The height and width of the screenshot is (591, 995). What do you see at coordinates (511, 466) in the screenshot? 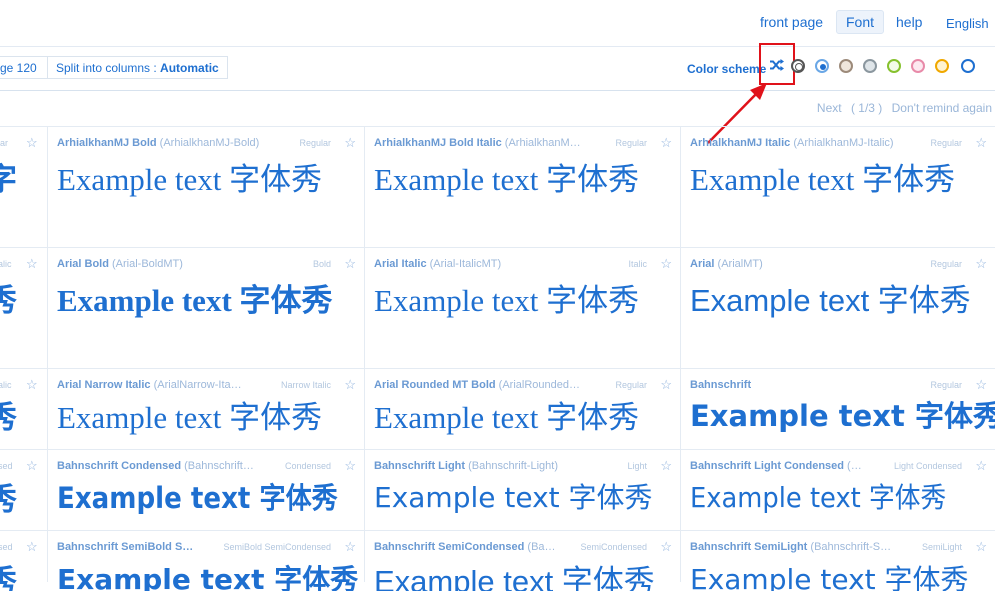
I see `font-postscript-name: (Bahnschrift-Light)` at bounding box center [511, 466].